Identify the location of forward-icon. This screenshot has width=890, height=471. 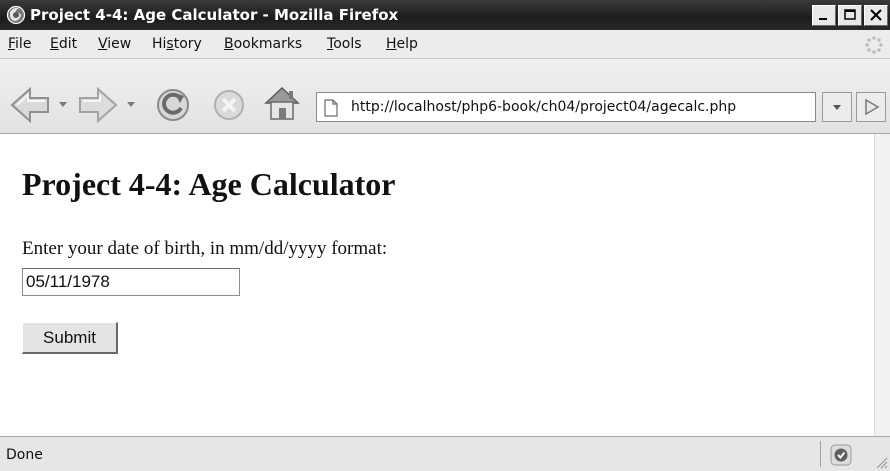
(98, 105).